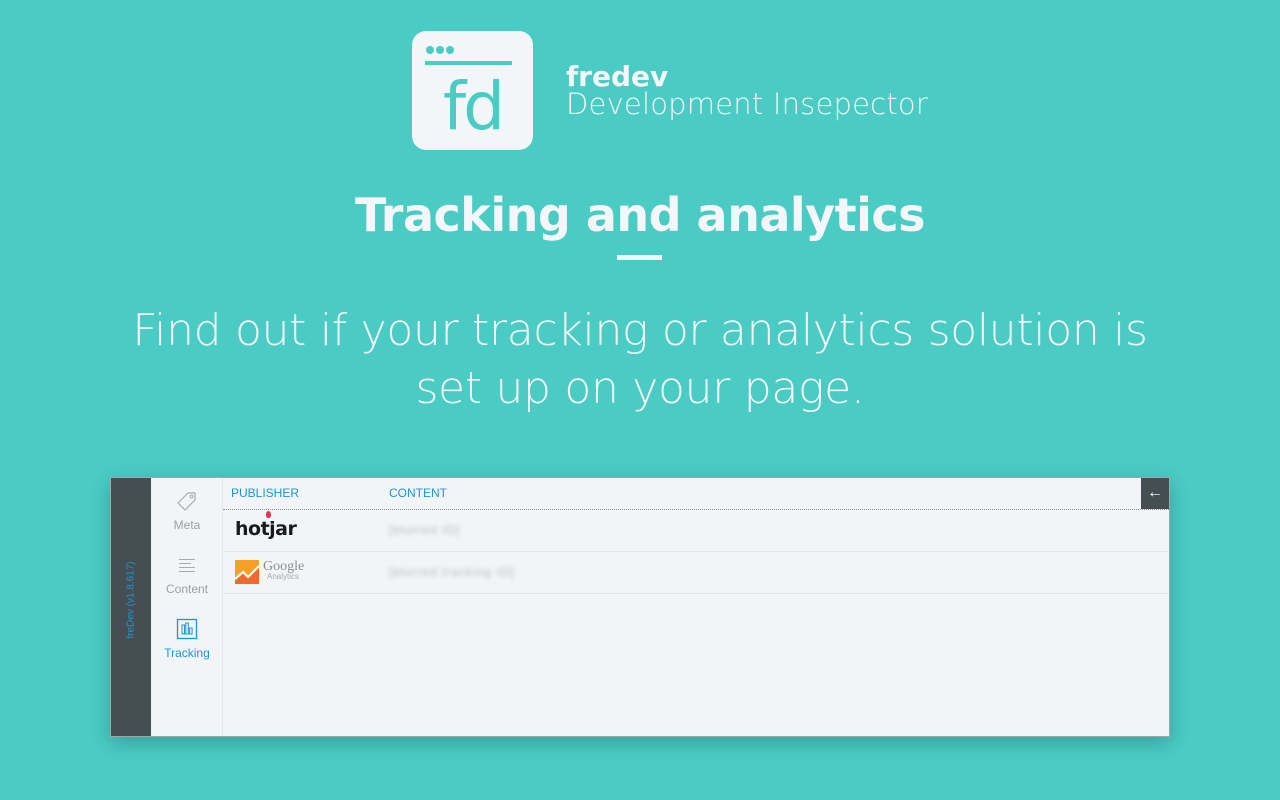 The width and height of the screenshot is (1280, 800). What do you see at coordinates (131, 600) in the screenshot?
I see `version-label: freDev (v1.8.617)` at bounding box center [131, 600].